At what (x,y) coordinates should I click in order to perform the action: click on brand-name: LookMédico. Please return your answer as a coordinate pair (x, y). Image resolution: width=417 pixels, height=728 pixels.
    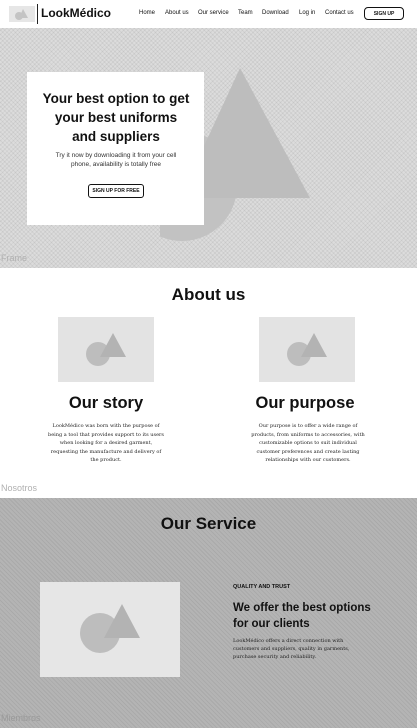
    Looking at the image, I should click on (76, 13).